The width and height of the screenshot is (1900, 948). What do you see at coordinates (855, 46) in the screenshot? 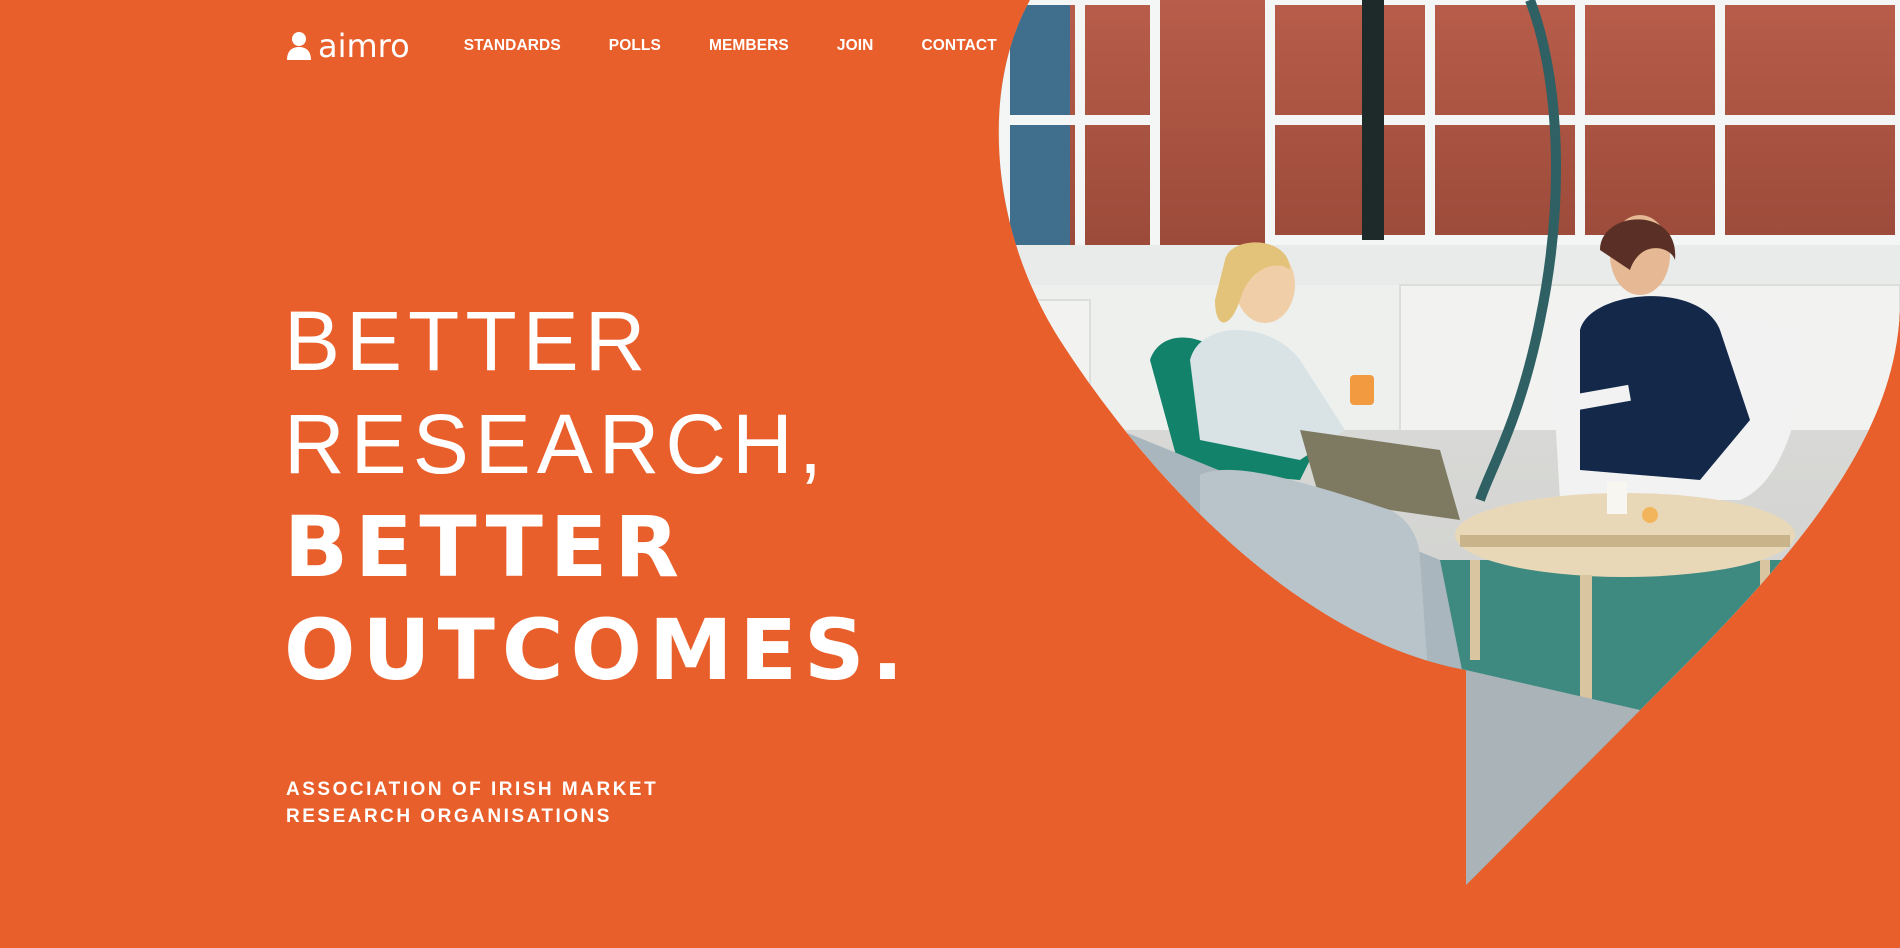
I see `nav-join: JOIN` at bounding box center [855, 46].